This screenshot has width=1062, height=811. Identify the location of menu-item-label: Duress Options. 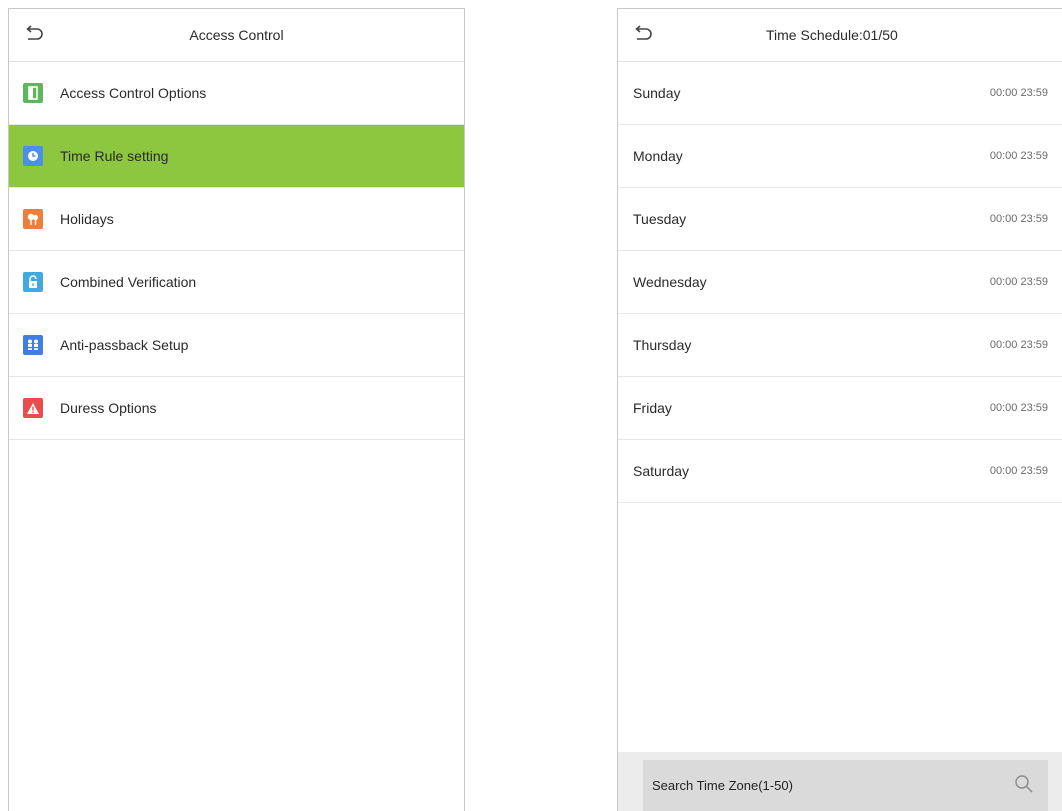
(108, 408).